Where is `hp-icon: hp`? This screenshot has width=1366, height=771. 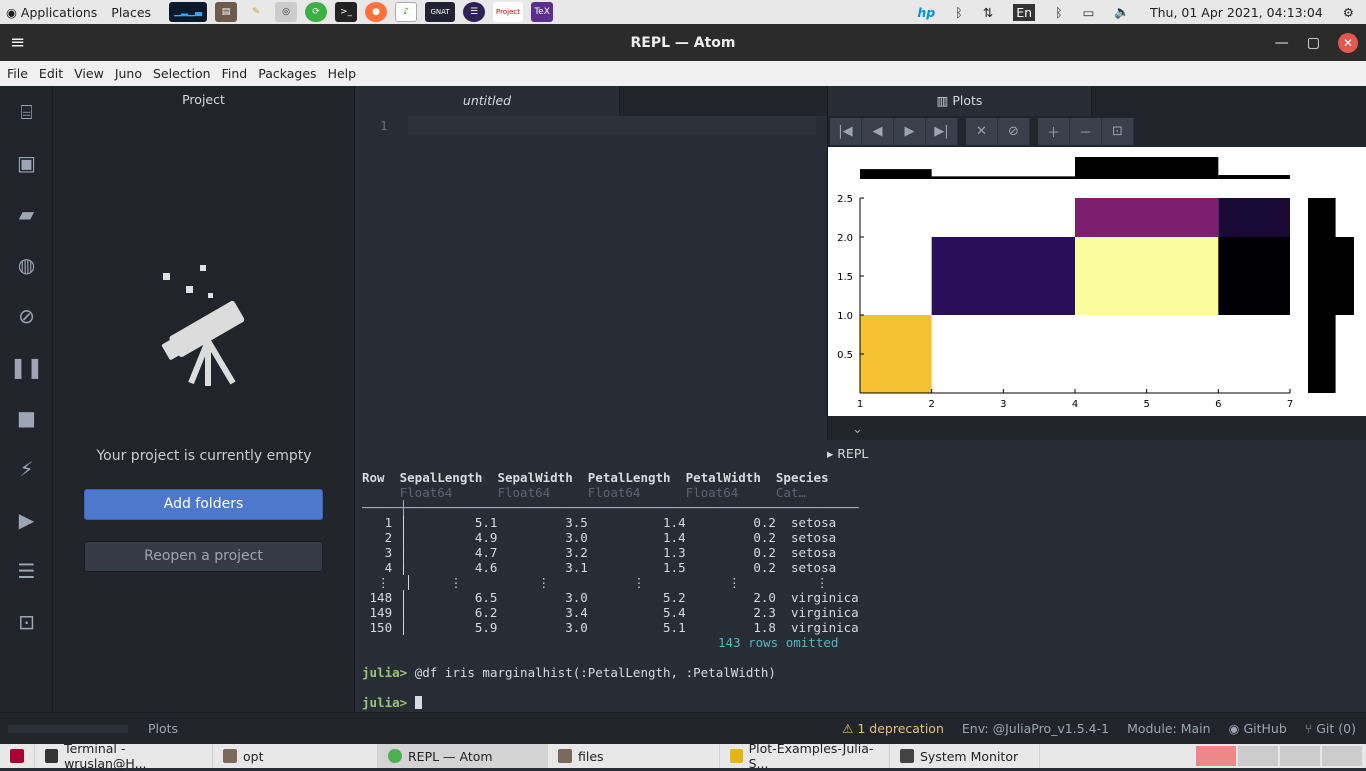
hp-icon: hp is located at coordinates (926, 12).